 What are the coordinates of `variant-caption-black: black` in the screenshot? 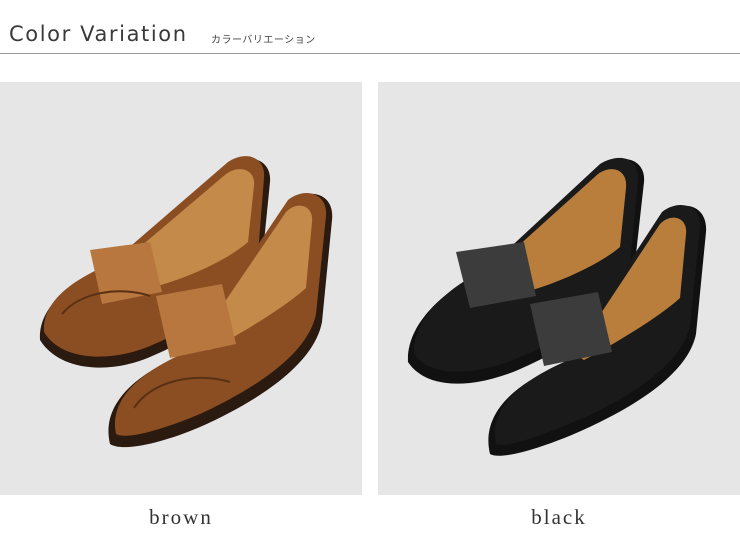 It's located at (559, 517).